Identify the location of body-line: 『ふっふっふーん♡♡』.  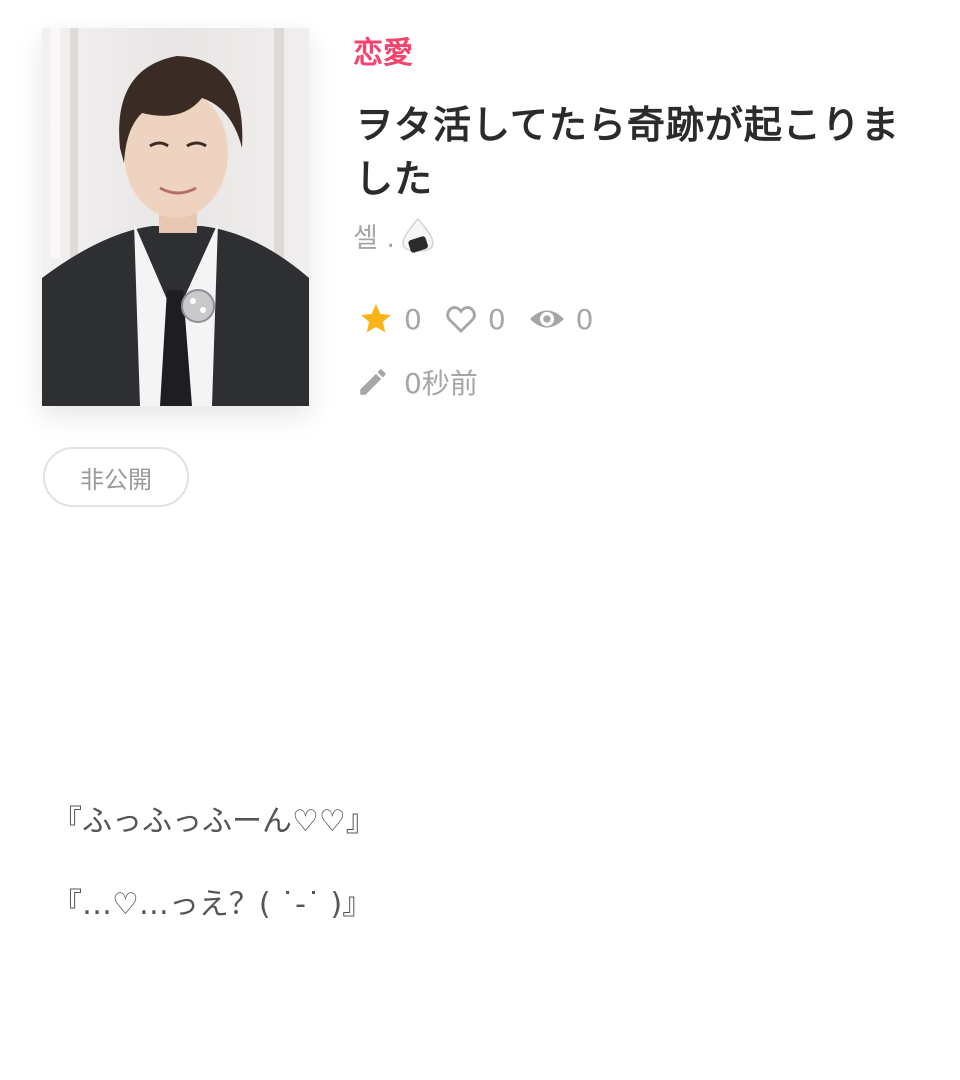
(214, 821).